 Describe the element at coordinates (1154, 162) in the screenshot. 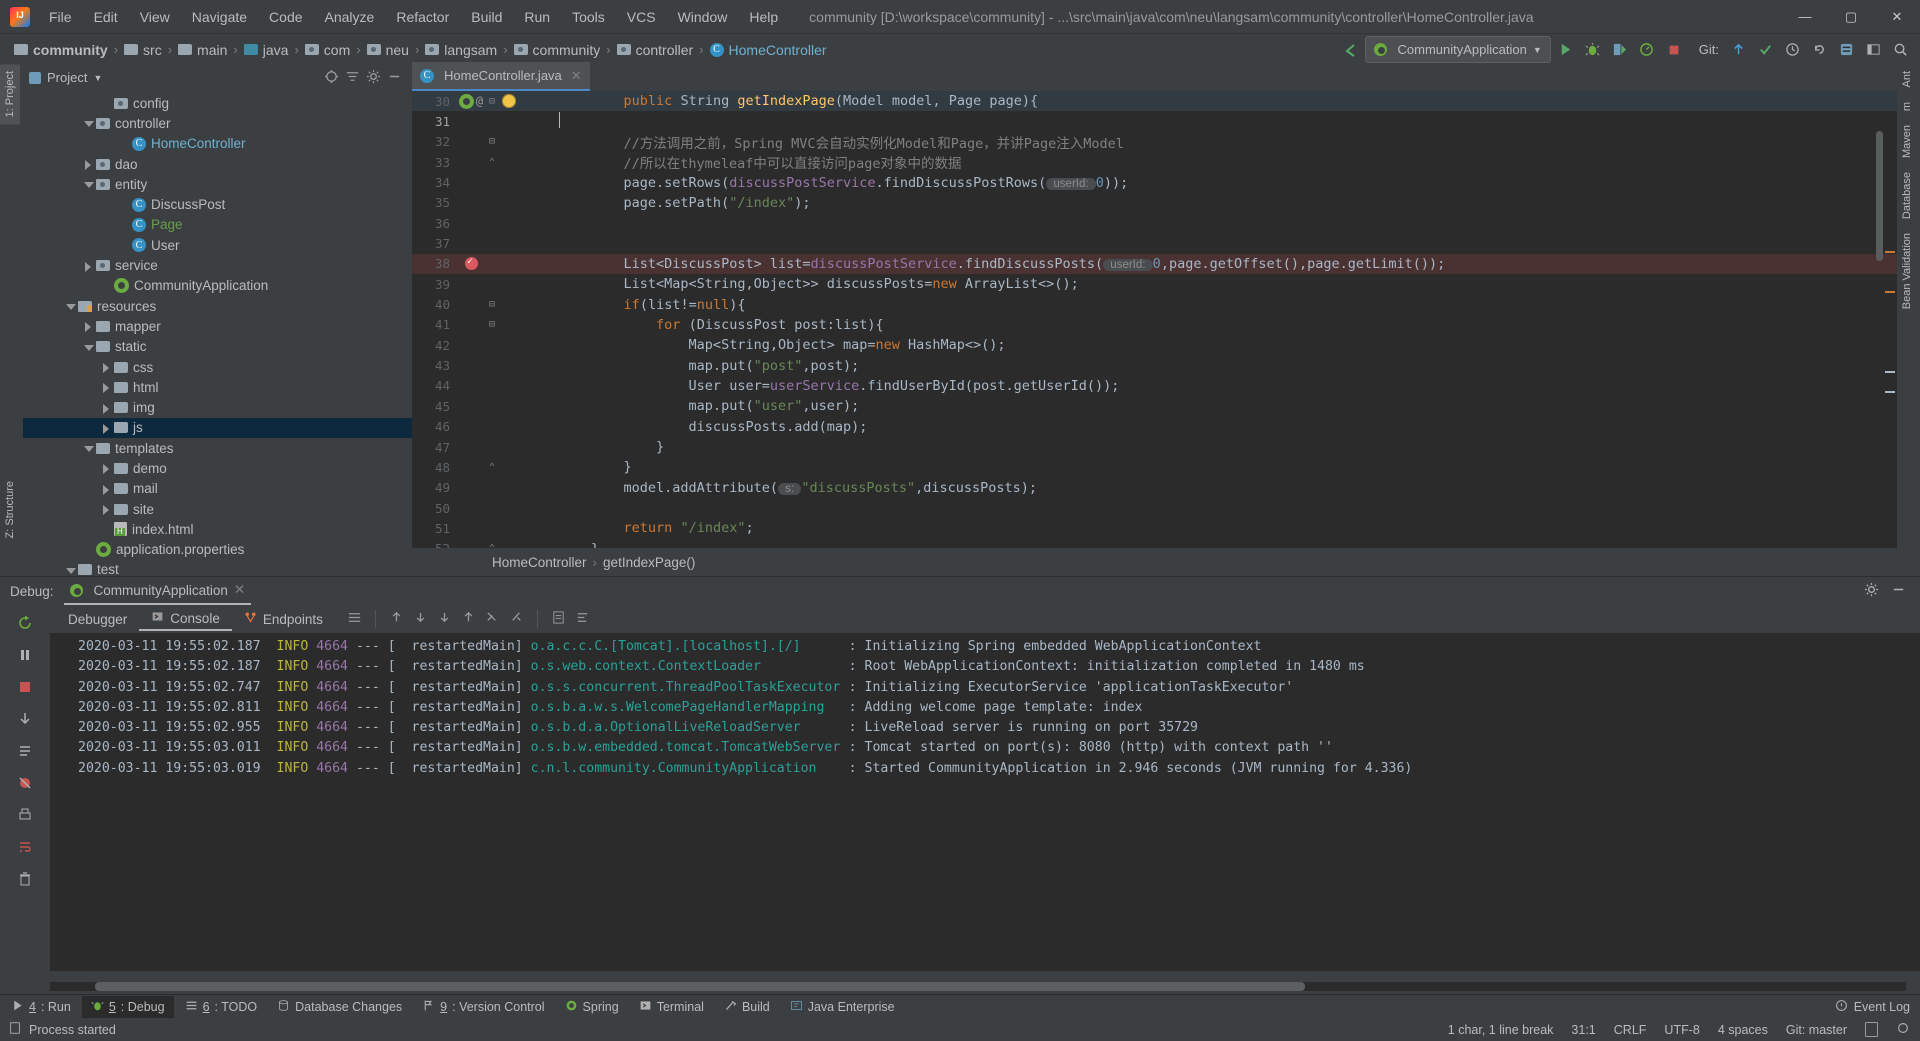

I see `code-line-33: 33 ⌃ //所以在thymeleaf中可以直接访问page对象中的数据` at that location.